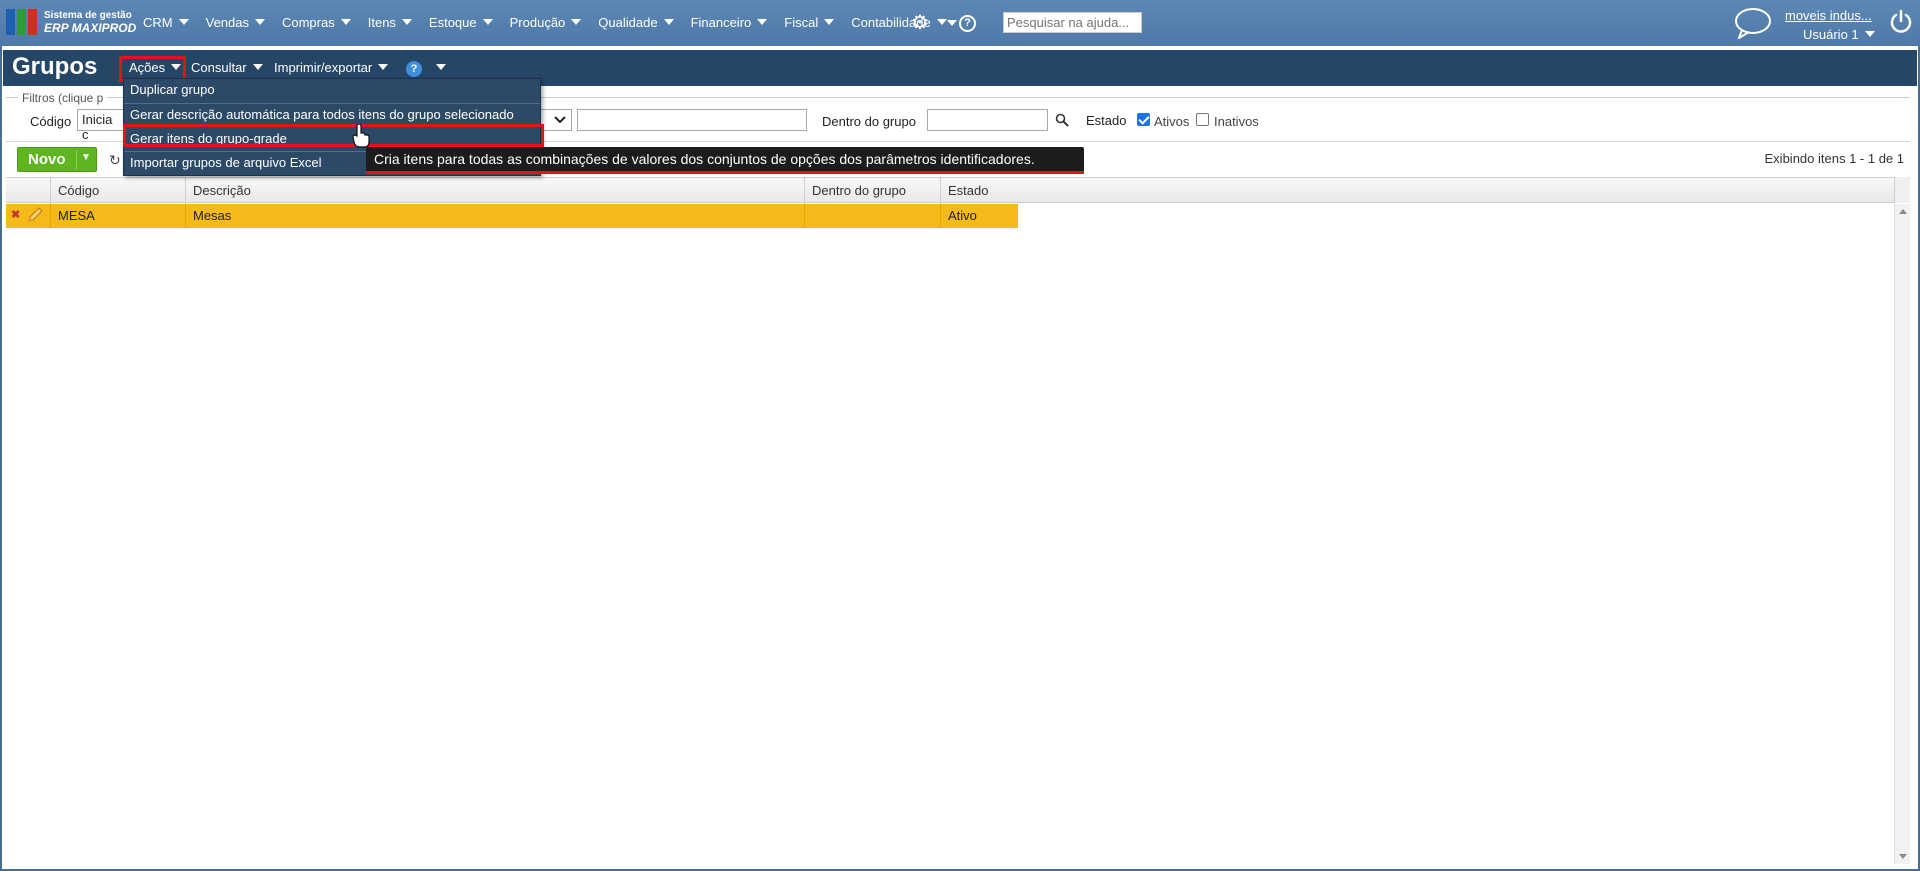  I want to click on menu-producao: Produção, so click(549, 22).